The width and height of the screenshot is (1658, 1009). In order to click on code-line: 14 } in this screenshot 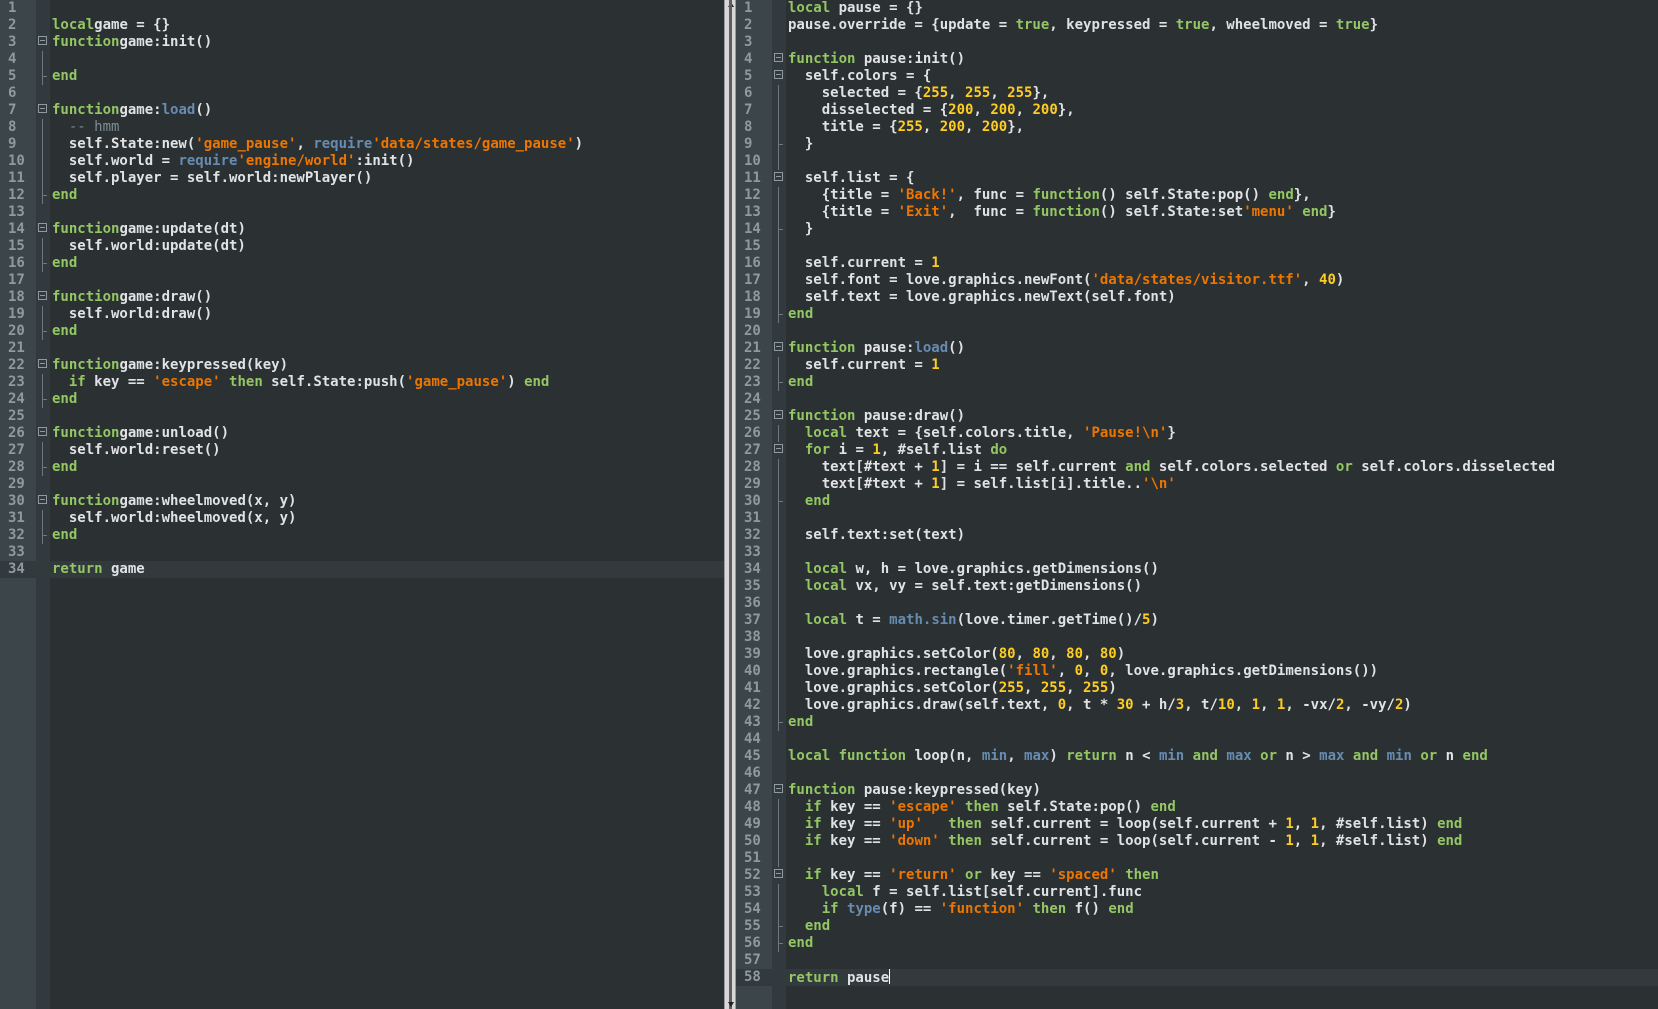, I will do `click(1197, 229)`.